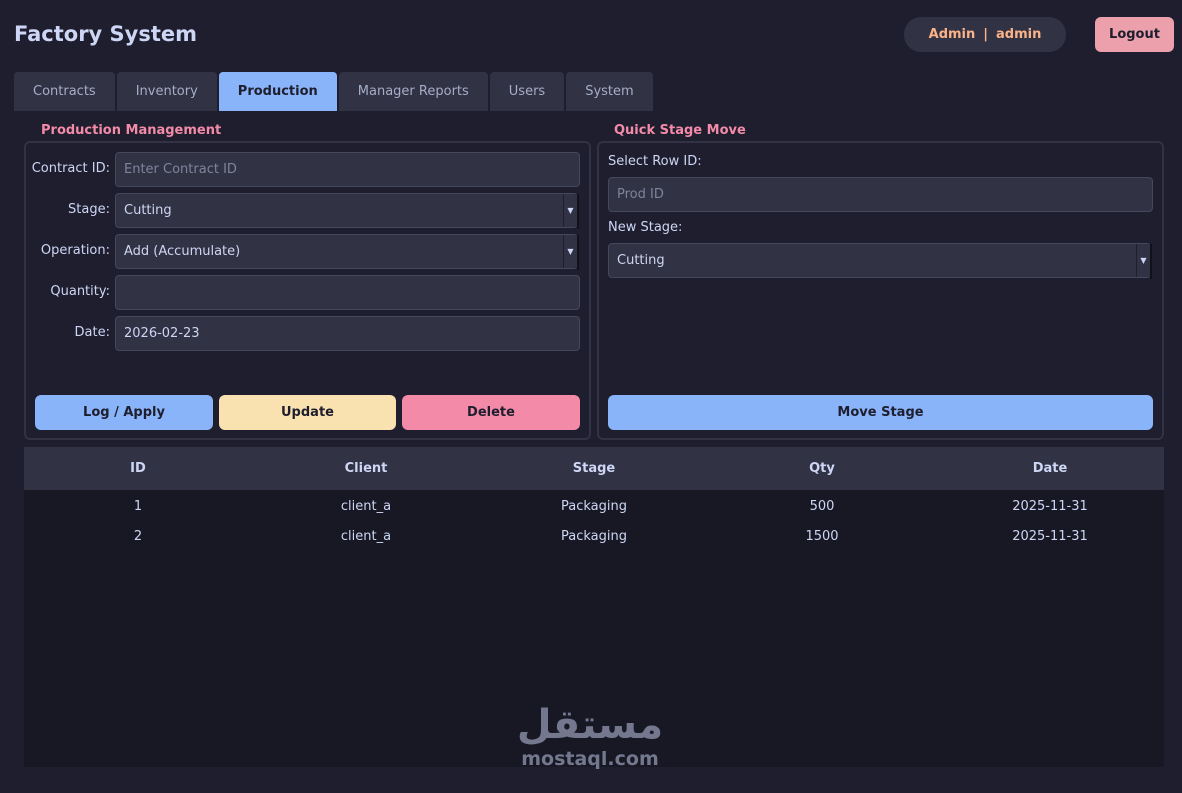  What do you see at coordinates (655, 161) in the screenshot?
I see `row-id-label: Select Row ID:` at bounding box center [655, 161].